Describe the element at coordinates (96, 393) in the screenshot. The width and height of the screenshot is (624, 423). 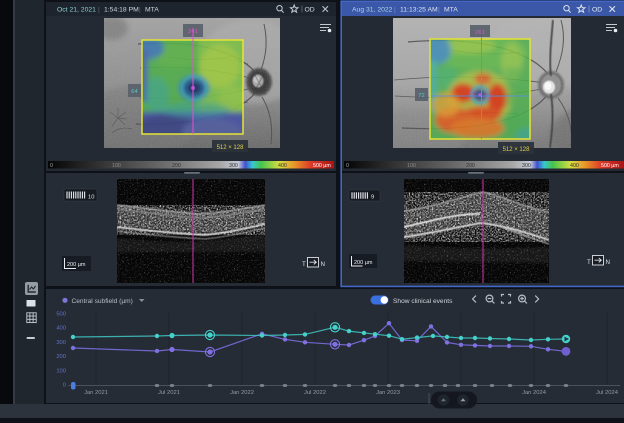
I see `svg-text: Jan 2021` at that location.